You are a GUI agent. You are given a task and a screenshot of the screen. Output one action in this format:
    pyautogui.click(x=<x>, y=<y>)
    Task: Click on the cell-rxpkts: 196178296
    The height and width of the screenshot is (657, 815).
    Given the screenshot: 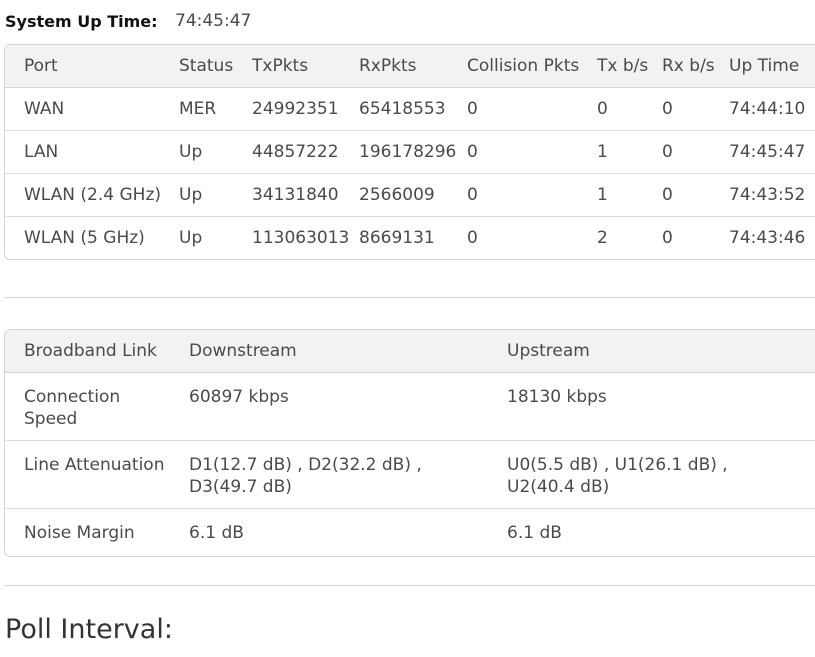 What is the action you would take?
    pyautogui.click(x=413, y=152)
    